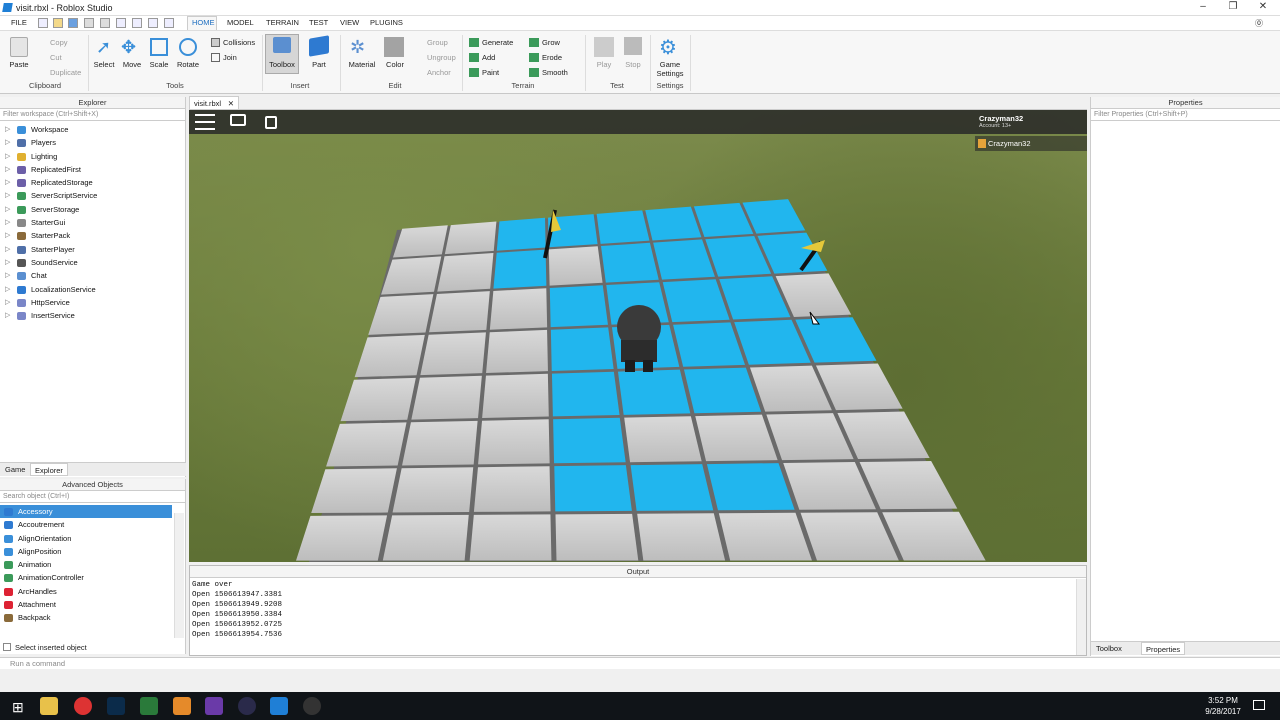  What do you see at coordinates (19, 22) in the screenshot?
I see `file-menu: FILE` at bounding box center [19, 22].